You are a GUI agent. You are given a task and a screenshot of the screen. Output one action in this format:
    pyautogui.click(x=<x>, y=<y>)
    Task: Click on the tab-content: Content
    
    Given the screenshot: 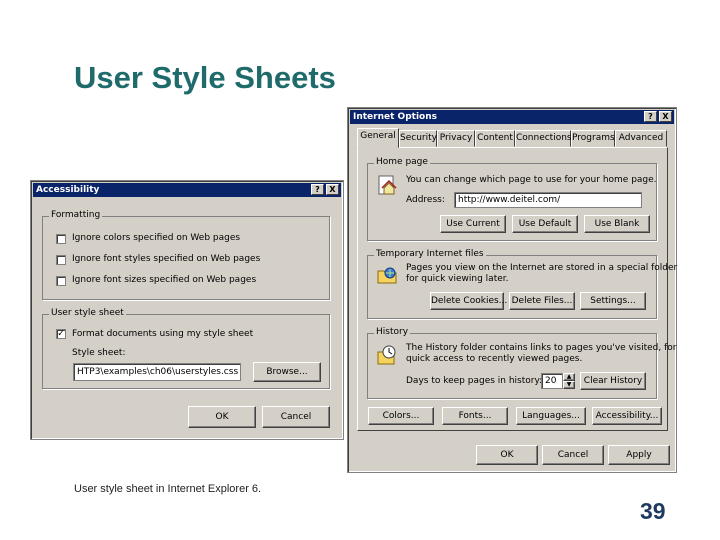 What is the action you would take?
    pyautogui.click(x=495, y=138)
    